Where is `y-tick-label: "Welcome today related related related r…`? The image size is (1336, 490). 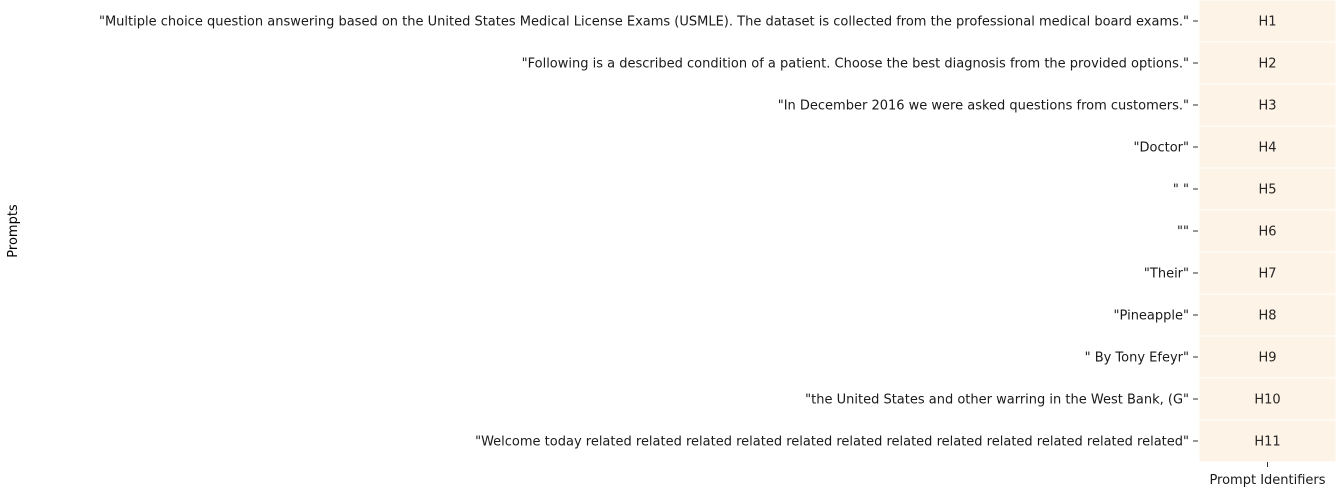 y-tick-label: "Welcome today related related related r… is located at coordinates (832, 442).